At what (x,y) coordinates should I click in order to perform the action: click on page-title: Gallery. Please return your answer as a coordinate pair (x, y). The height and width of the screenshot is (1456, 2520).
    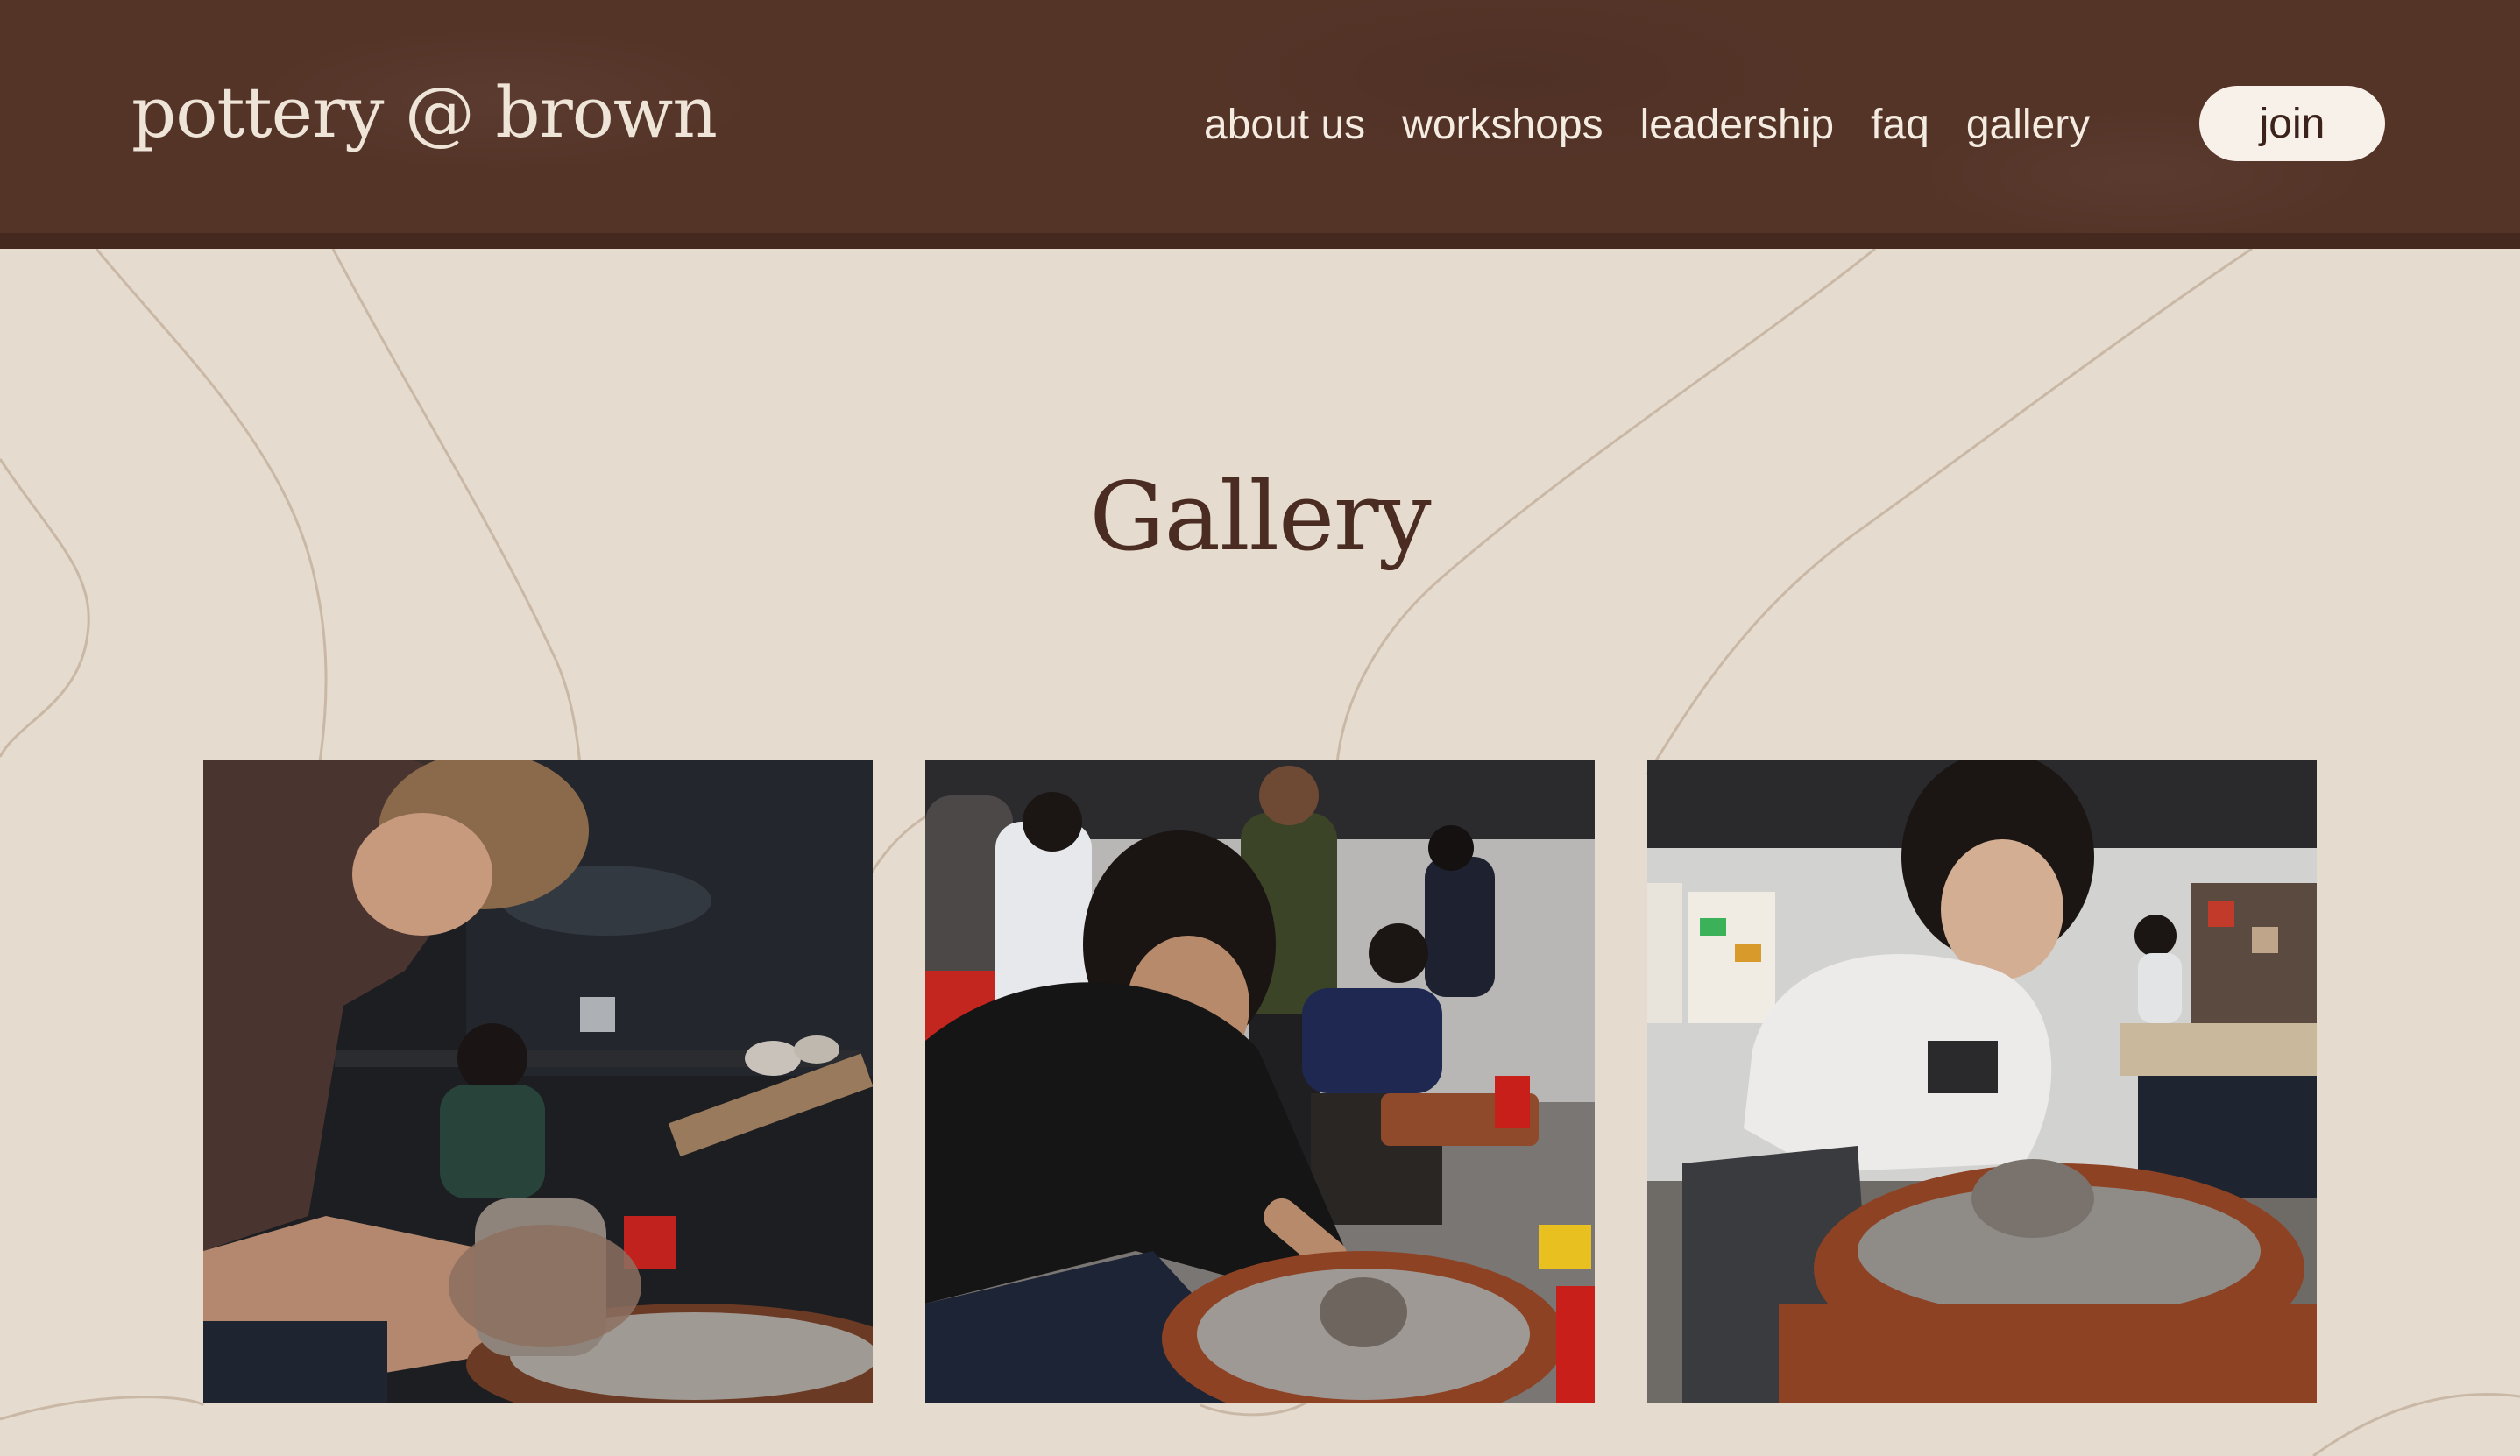
    Looking at the image, I should click on (1260, 517).